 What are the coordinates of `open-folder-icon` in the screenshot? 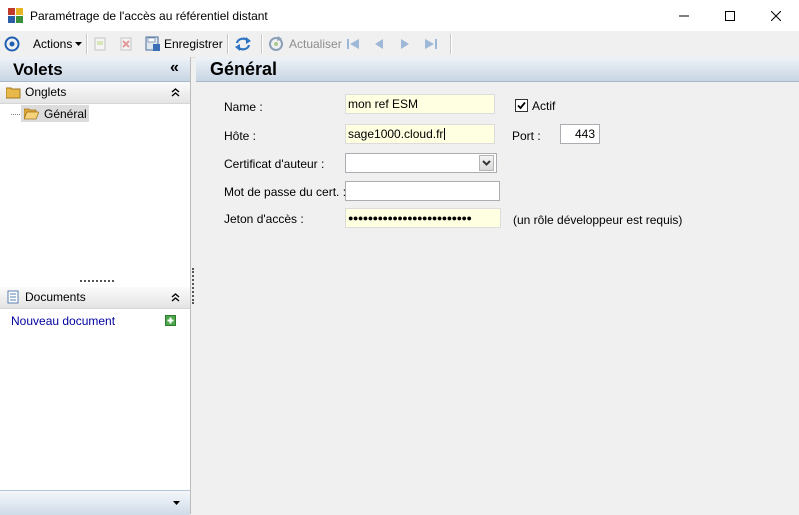 It's located at (31, 114).